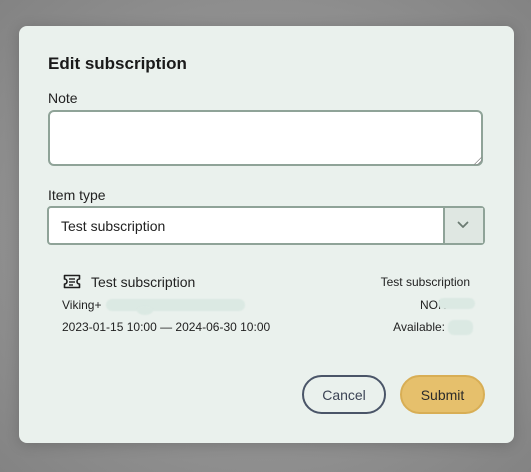 The image size is (531, 472). Describe the element at coordinates (265, 138) in the screenshot. I see `note-input` at that location.